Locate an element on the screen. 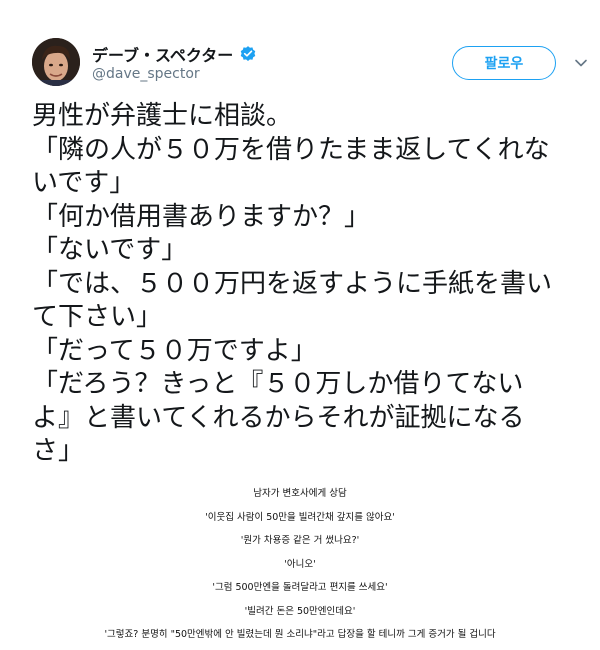  tweet-line: 「だって５０万ですよ」 is located at coordinates (174, 350).